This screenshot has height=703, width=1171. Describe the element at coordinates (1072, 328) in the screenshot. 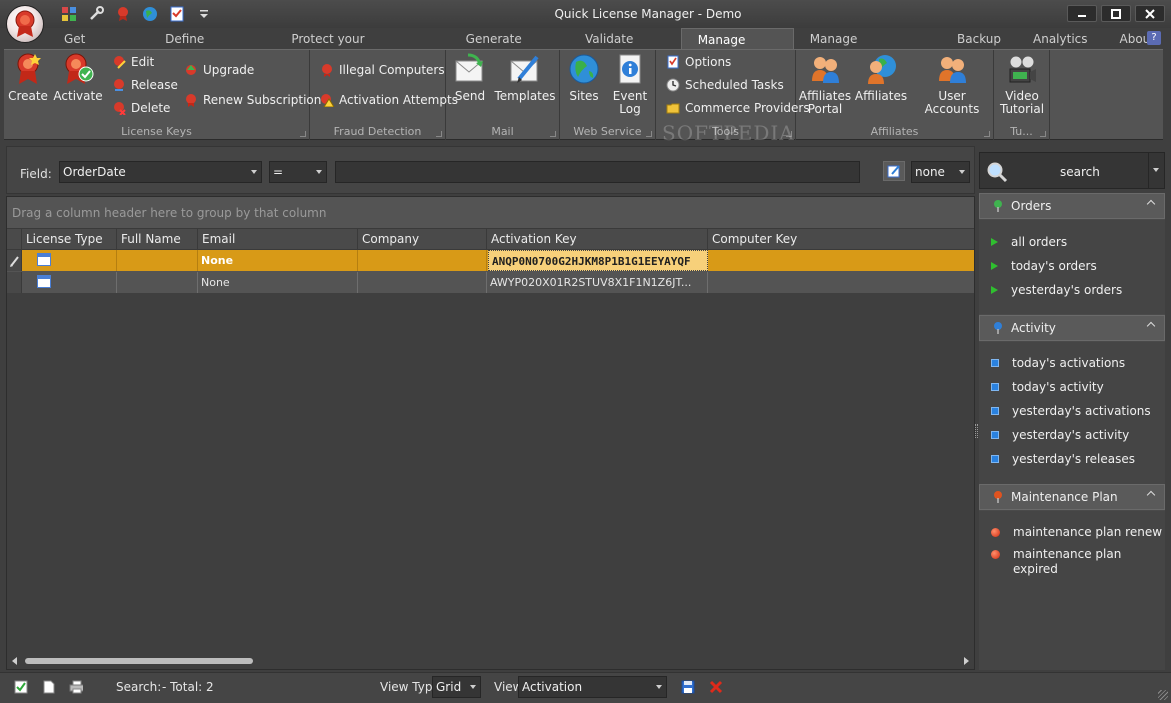

I see `activity-section-header: Activity` at that location.